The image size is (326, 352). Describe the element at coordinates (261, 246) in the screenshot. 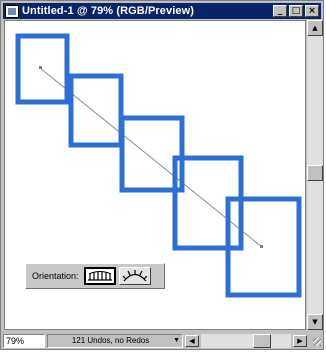

I see `path-end-anchor` at that location.